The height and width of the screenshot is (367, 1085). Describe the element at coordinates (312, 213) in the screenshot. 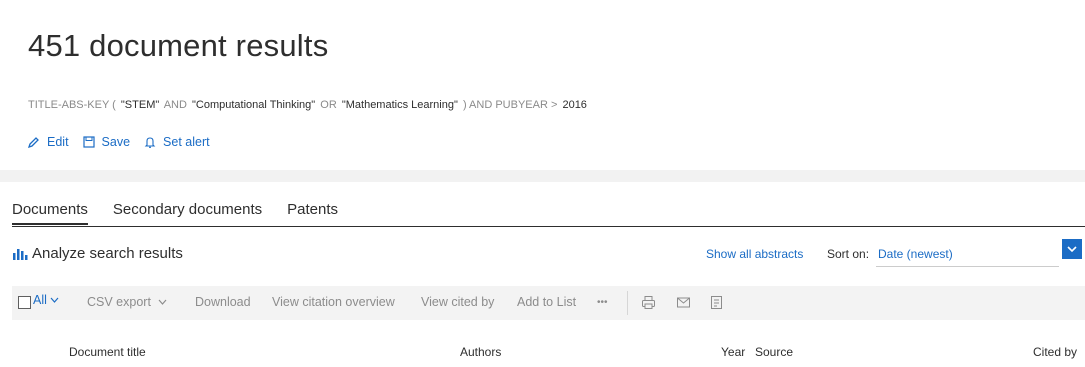

I see `tab-patents: Patents` at that location.